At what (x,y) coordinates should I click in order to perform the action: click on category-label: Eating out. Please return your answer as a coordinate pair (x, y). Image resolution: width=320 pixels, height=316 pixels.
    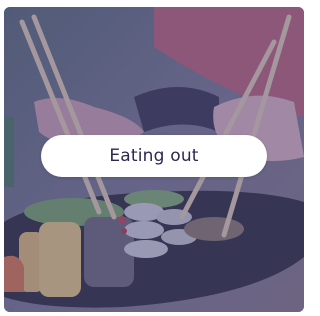
    Looking at the image, I should click on (154, 156).